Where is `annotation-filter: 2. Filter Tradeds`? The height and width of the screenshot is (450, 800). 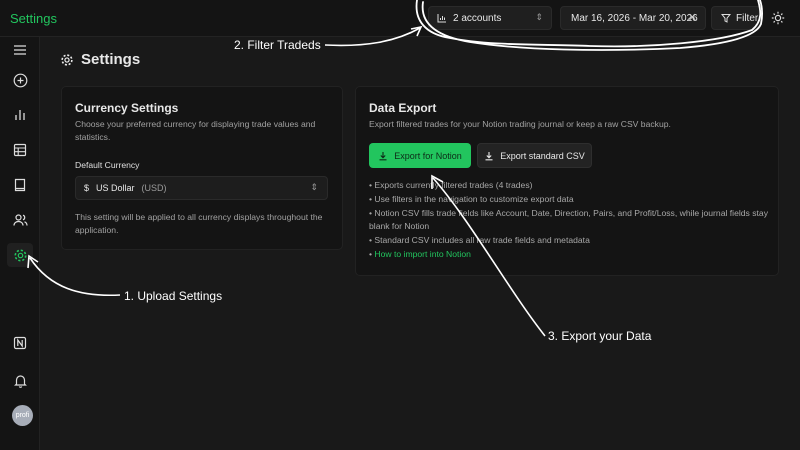
annotation-filter: 2. Filter Tradeds is located at coordinates (277, 45).